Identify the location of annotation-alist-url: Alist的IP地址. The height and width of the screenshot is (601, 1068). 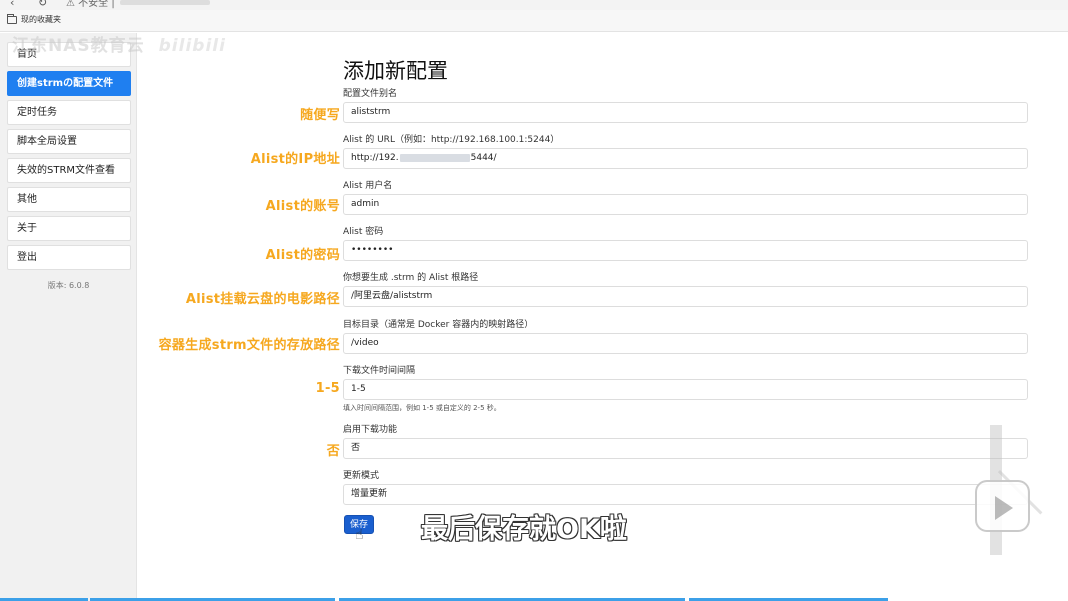
(295, 159).